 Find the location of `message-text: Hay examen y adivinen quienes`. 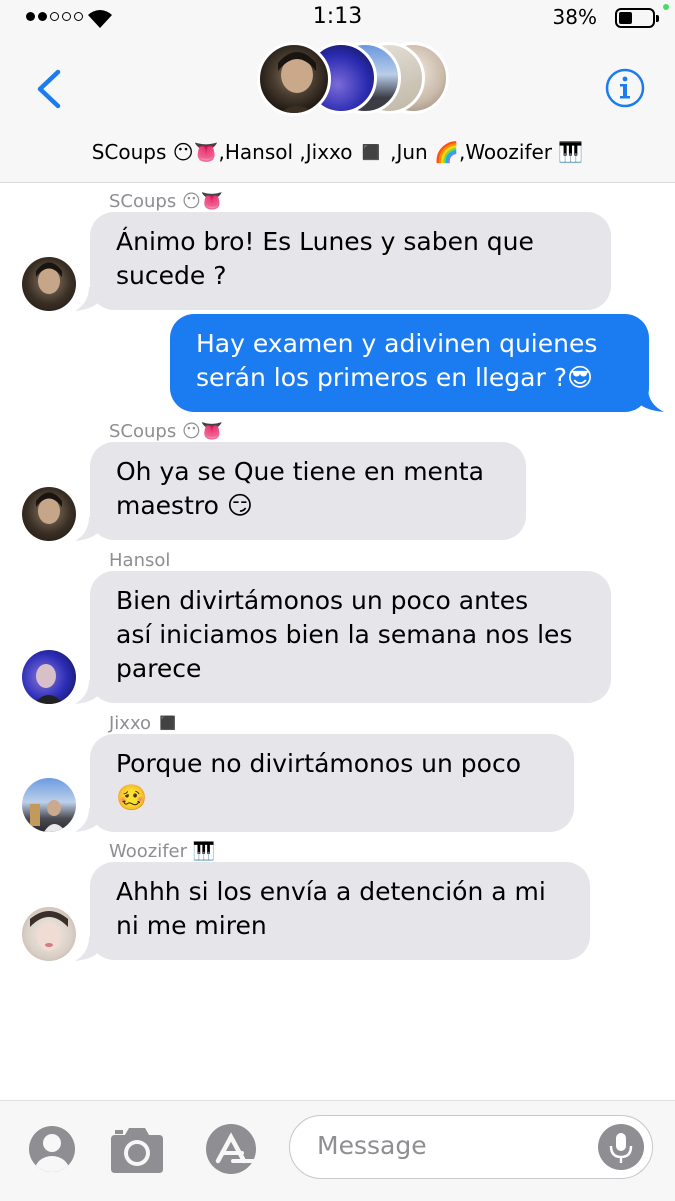

message-text: Hay examen y adivinen quienes is located at coordinates (397, 343).